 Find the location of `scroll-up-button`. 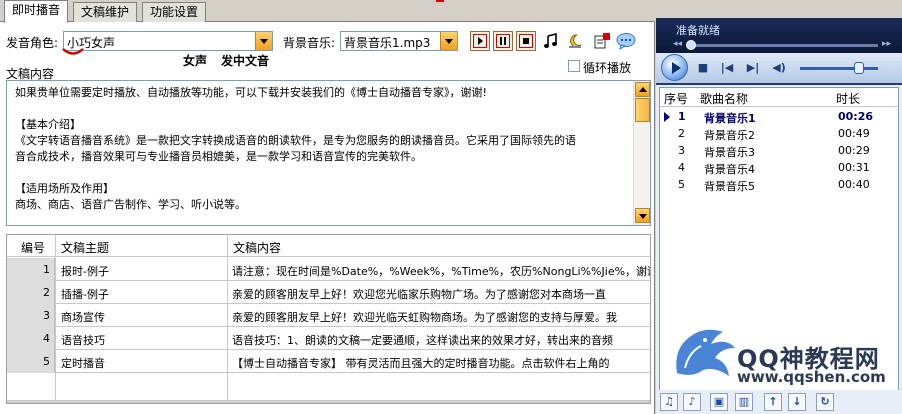

scroll-up-button is located at coordinates (642, 89).